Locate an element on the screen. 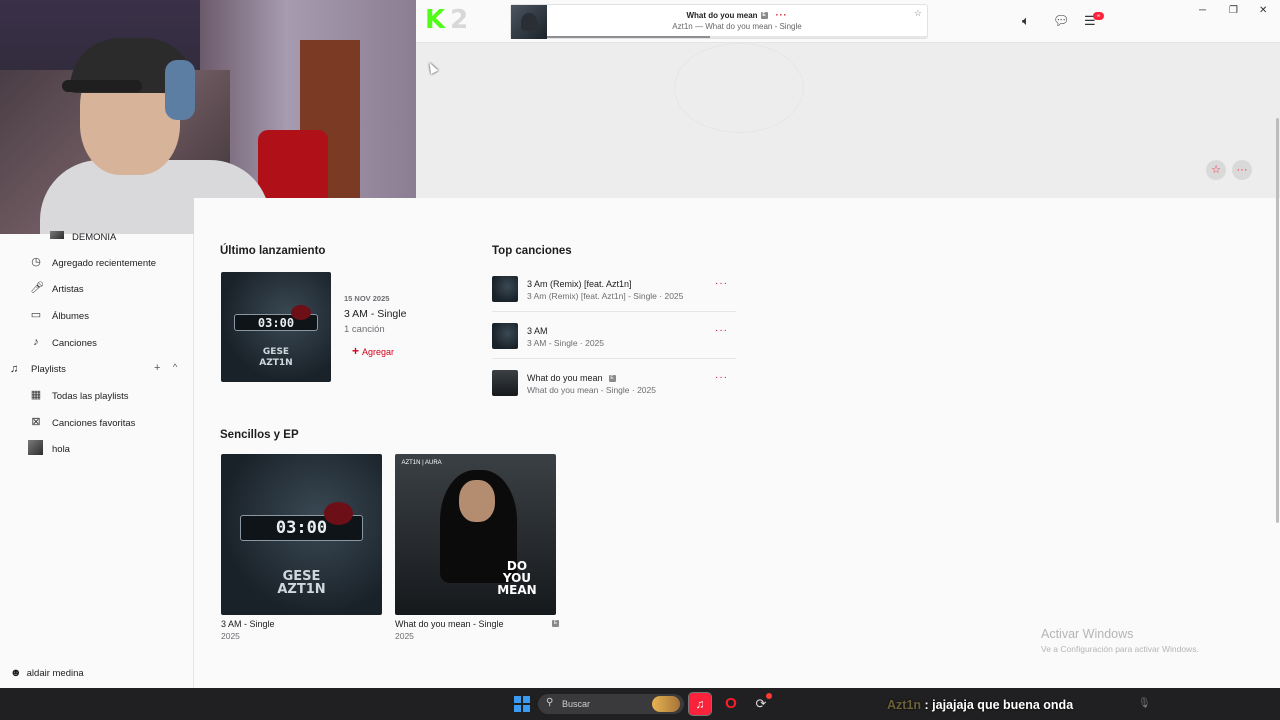 This screenshot has width=1280, height=720. add-playlist-icon: + is located at coordinates (157, 368).